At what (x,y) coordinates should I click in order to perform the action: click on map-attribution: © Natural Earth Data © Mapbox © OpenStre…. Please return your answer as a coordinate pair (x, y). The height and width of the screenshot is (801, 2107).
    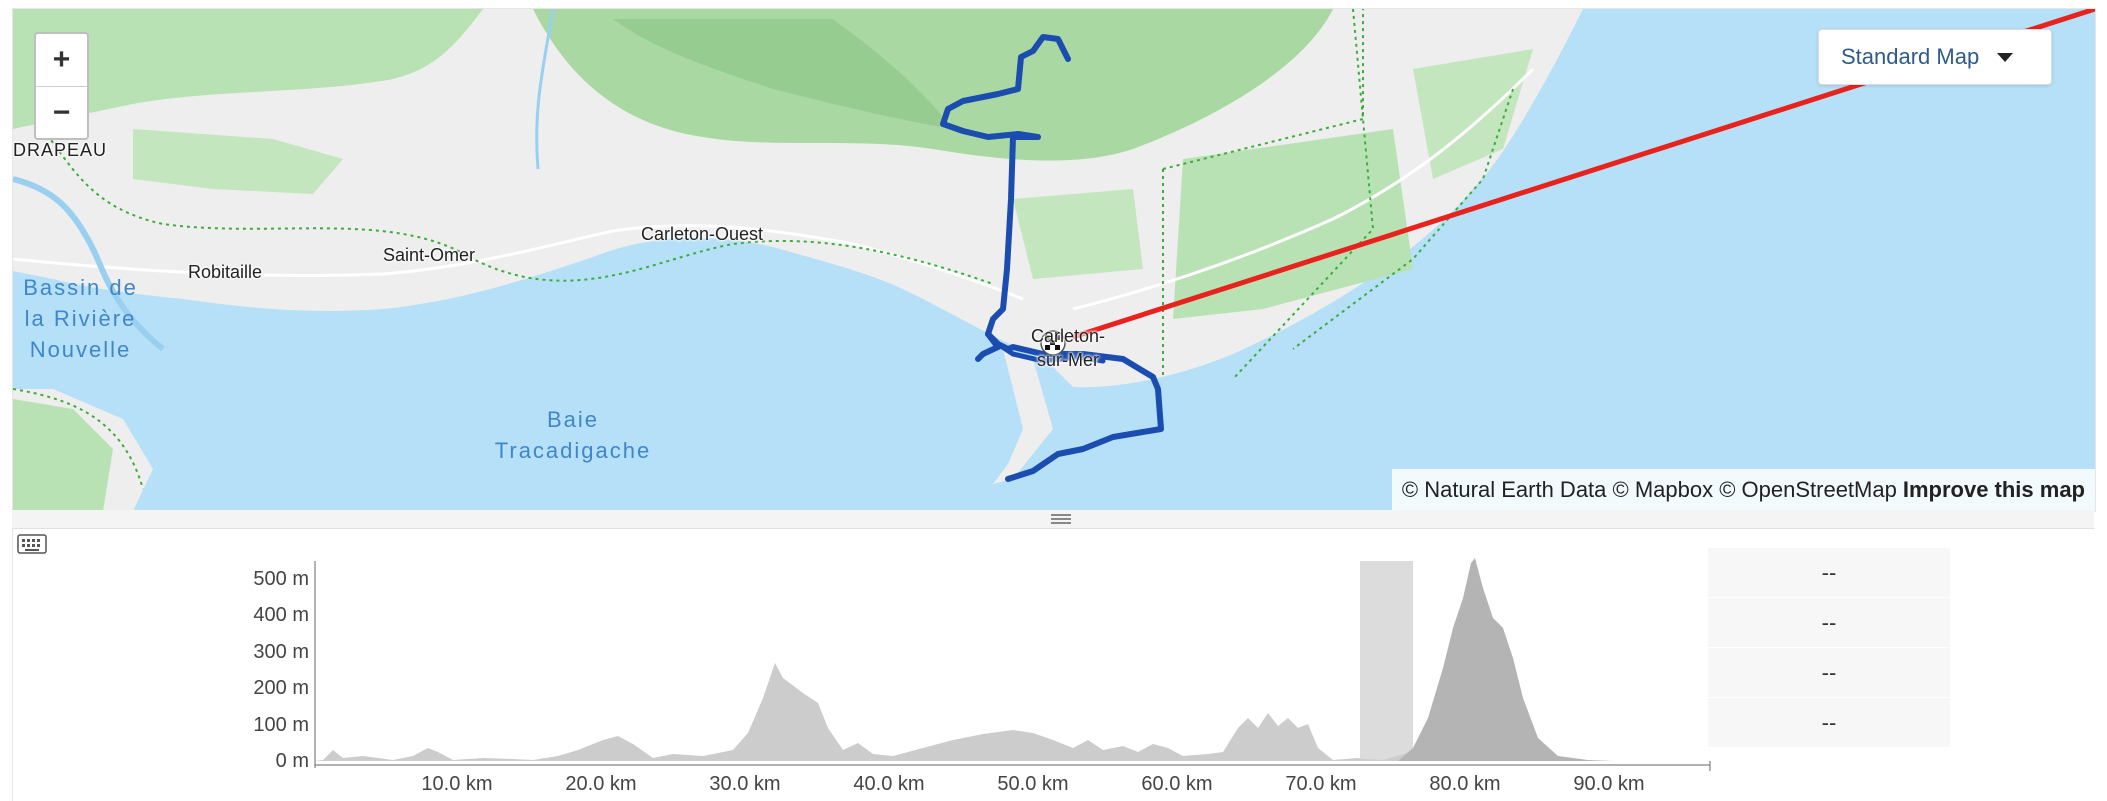
    Looking at the image, I should click on (1743, 490).